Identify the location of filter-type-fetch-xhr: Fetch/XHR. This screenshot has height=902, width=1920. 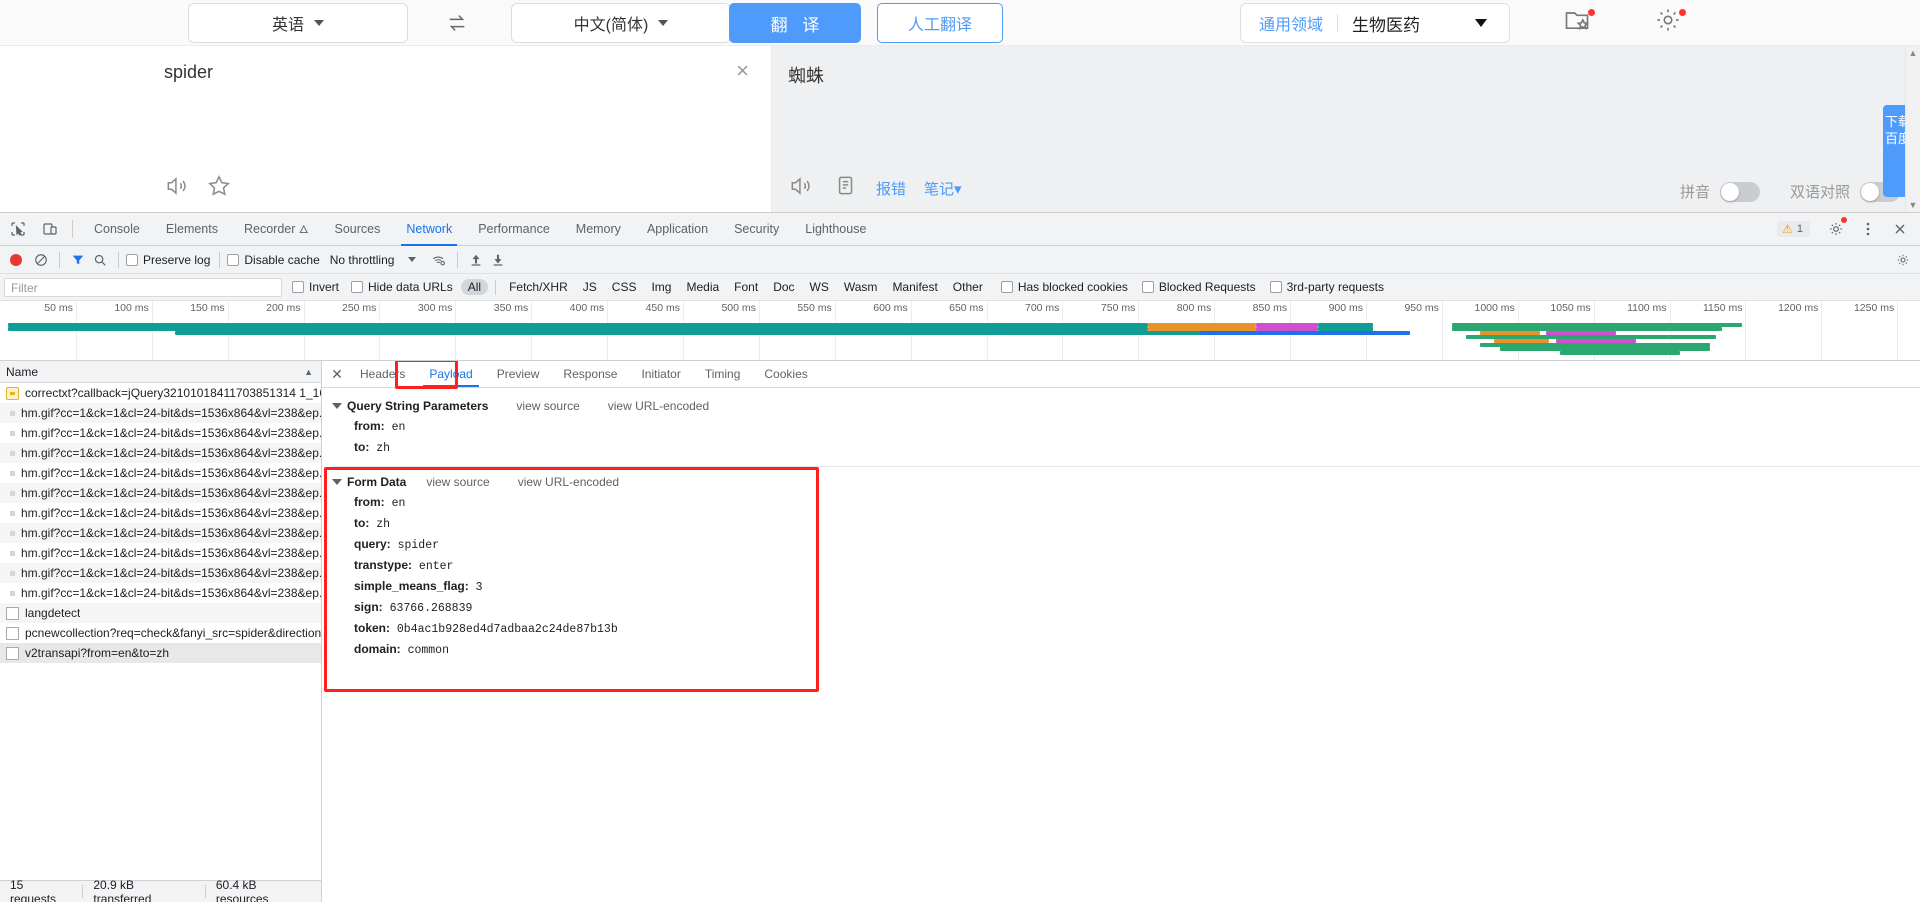
(538, 287).